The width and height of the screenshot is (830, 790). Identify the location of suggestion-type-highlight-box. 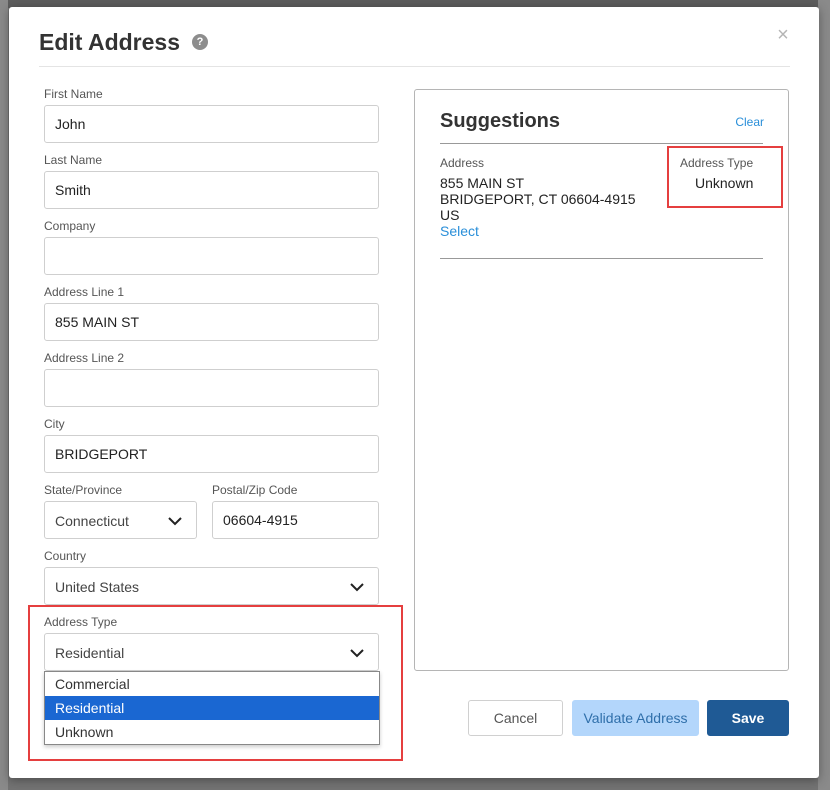
(725, 177).